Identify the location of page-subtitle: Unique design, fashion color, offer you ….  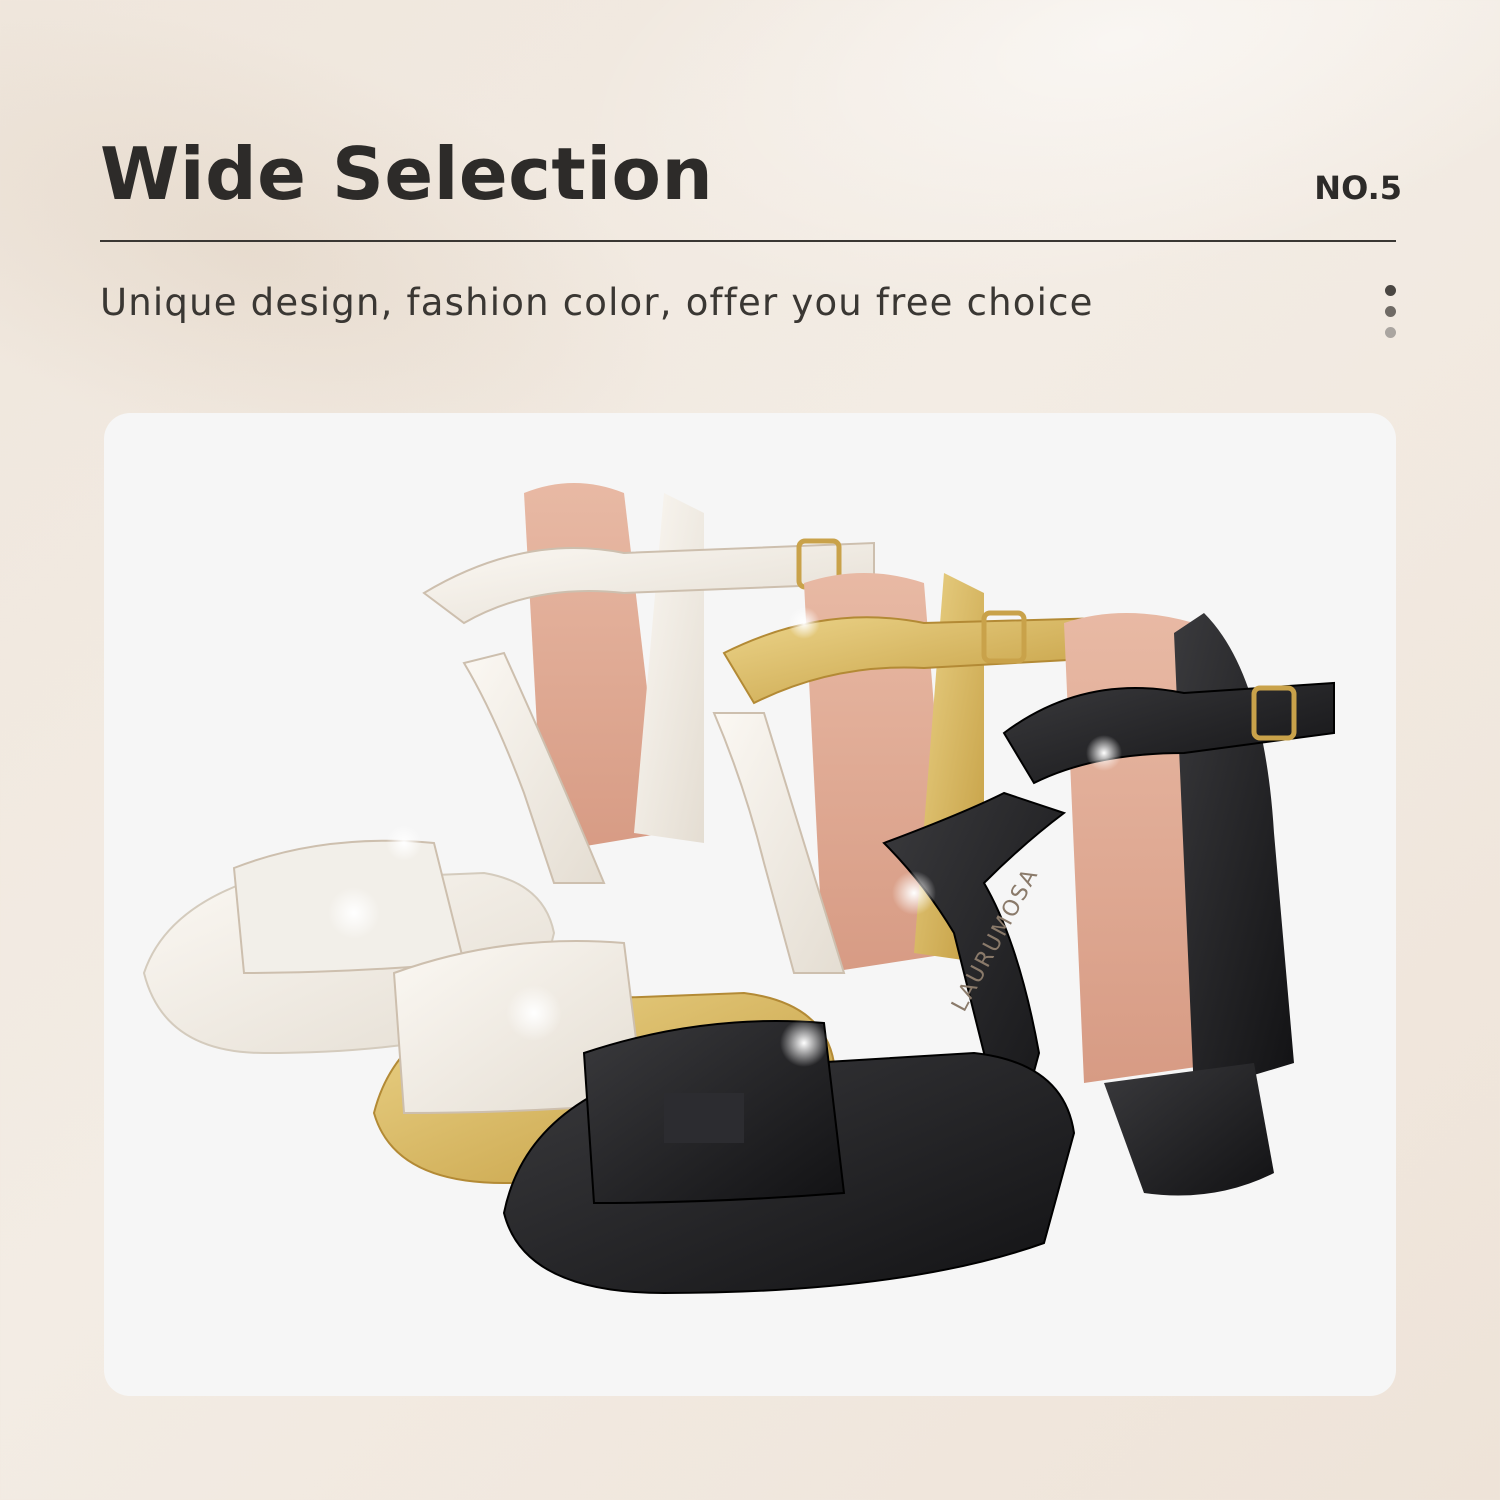
(597, 302).